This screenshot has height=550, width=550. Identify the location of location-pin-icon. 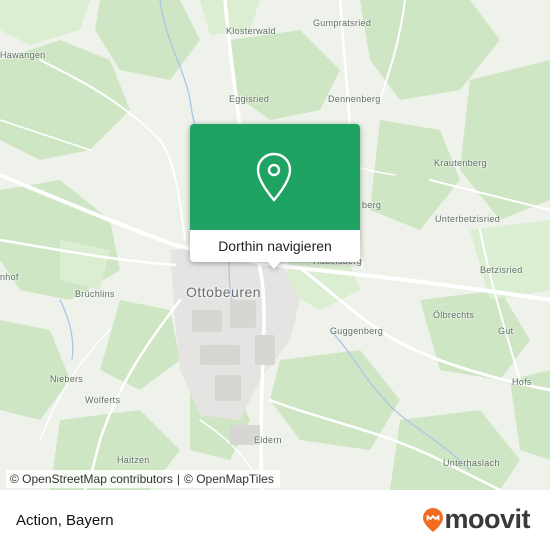
(274, 177).